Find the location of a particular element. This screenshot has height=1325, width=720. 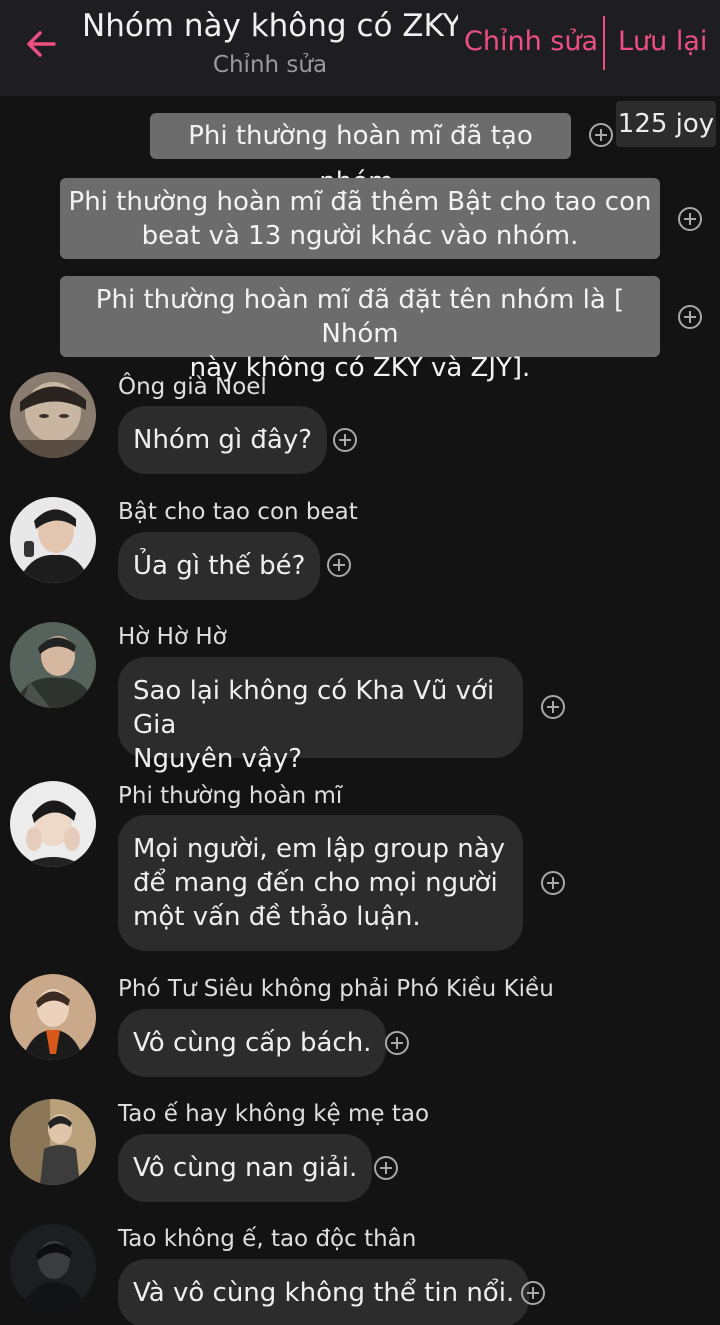

message-bubble: Vô cùng nan giải. is located at coordinates (245, 1168).